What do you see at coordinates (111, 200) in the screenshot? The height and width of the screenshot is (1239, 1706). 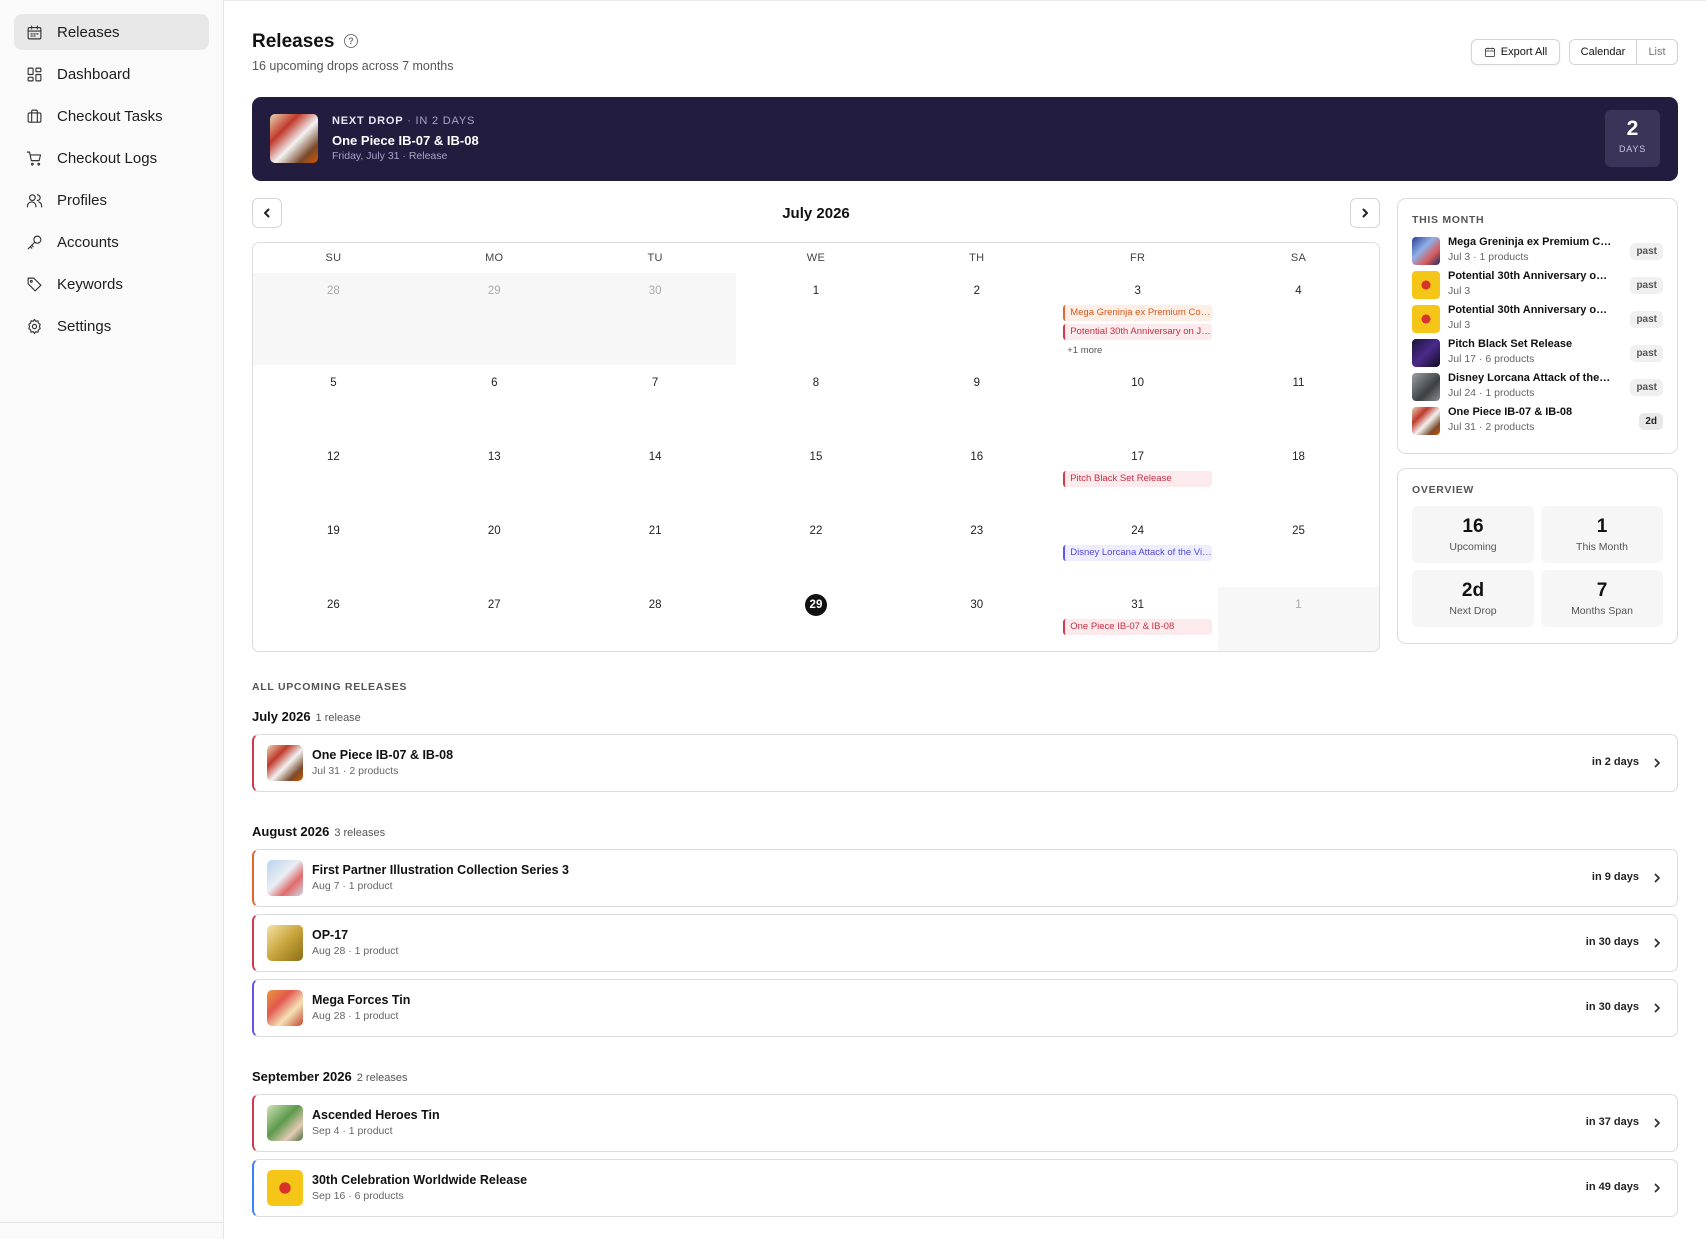 I see `sidebar-item-profiles: Profiles` at bounding box center [111, 200].